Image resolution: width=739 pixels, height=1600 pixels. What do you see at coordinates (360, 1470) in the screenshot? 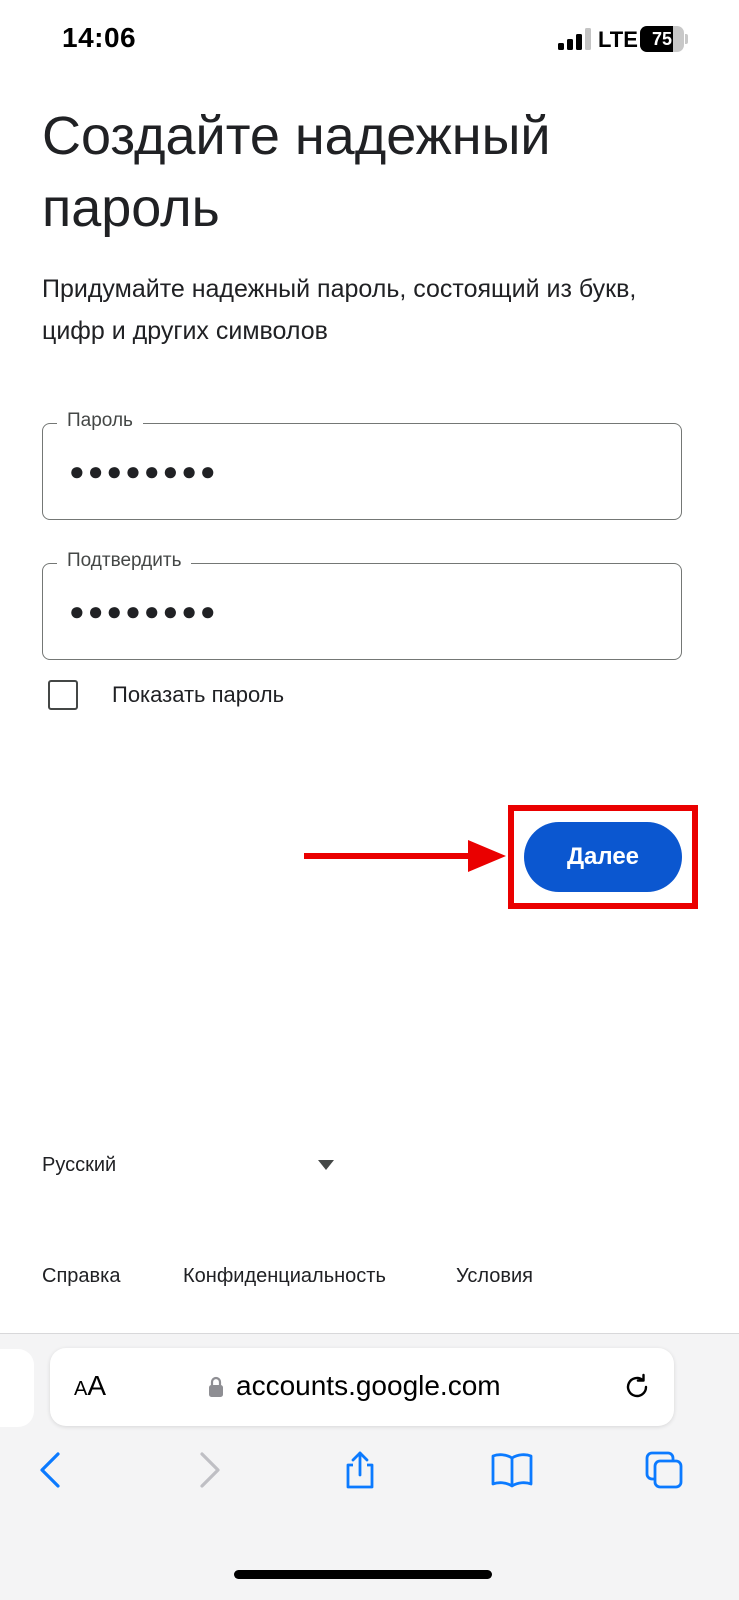
I see `share-icon` at bounding box center [360, 1470].